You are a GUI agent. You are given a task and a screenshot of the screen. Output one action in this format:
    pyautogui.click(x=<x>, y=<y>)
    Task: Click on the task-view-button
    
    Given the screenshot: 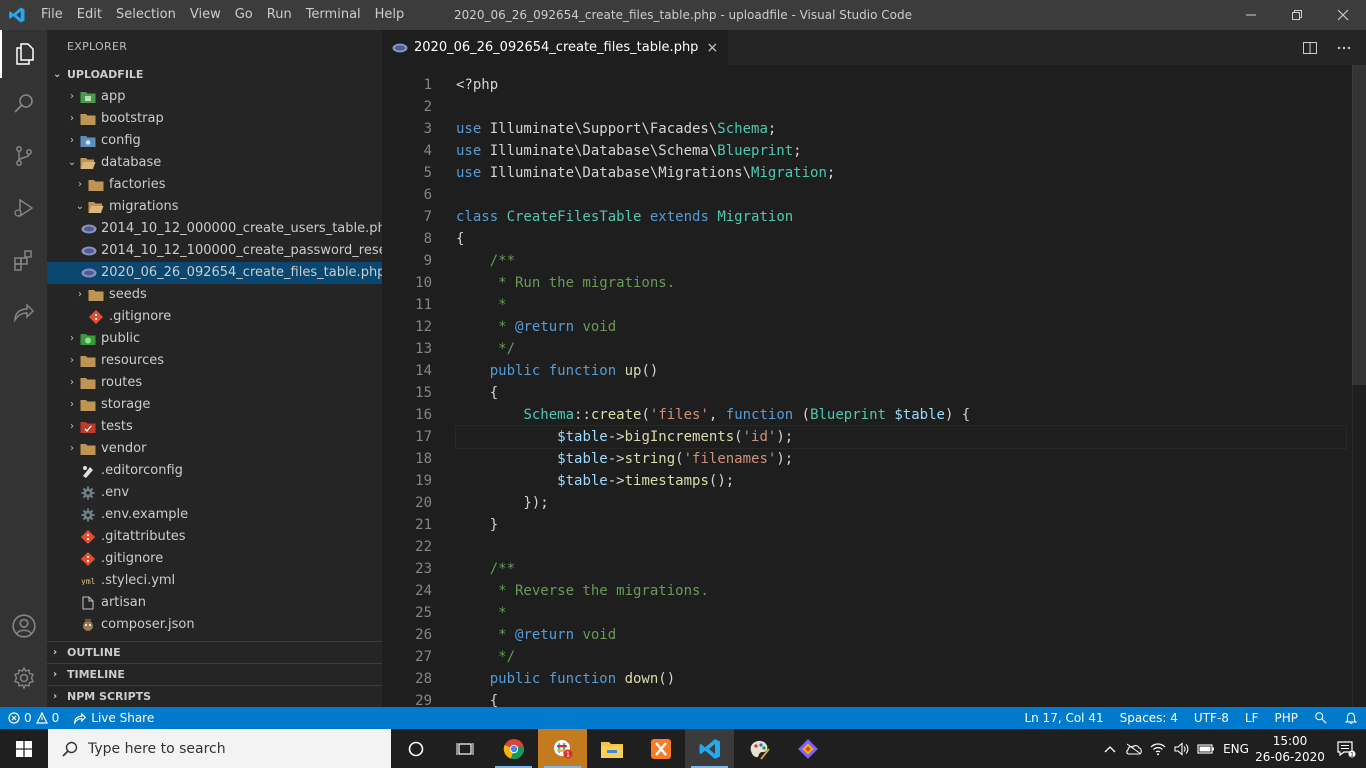 What is the action you would take?
    pyautogui.click(x=464, y=748)
    